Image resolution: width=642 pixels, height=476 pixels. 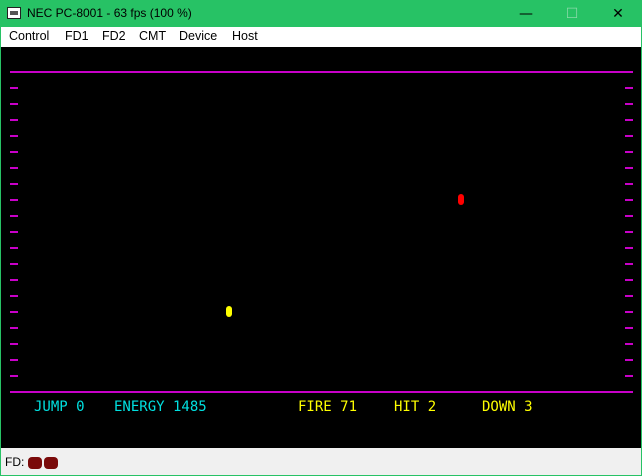 What do you see at coordinates (29, 36) in the screenshot?
I see `menu-control: Control` at bounding box center [29, 36].